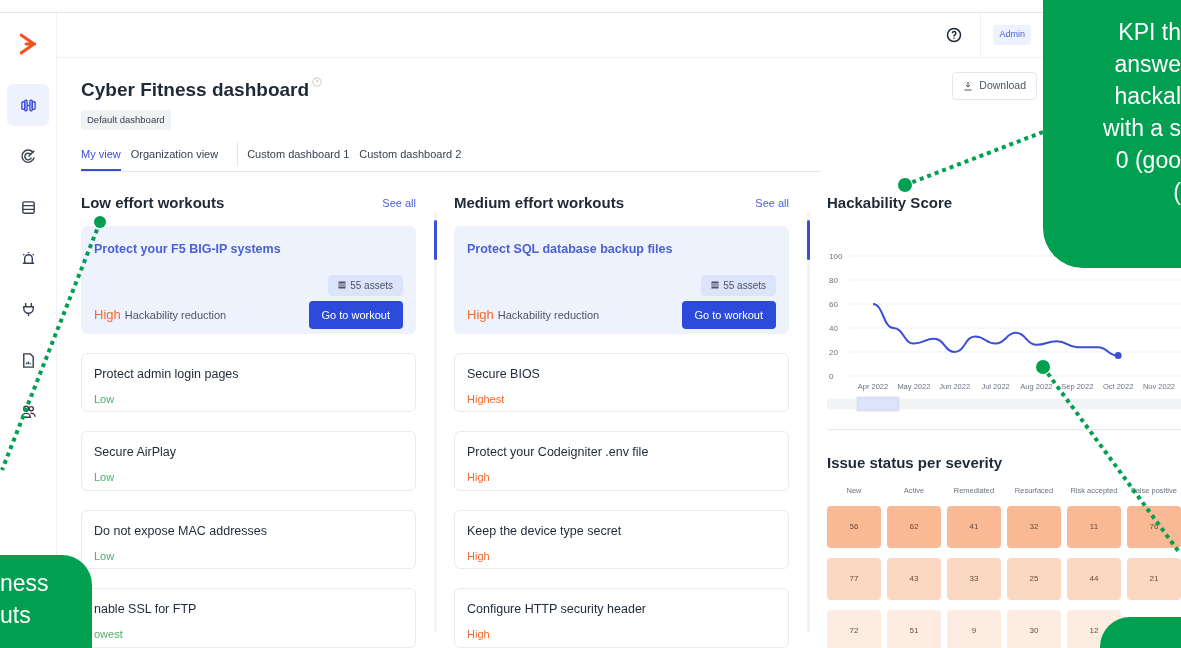 This screenshot has width=1181, height=648. Describe the element at coordinates (248, 461) in the screenshot. I see `workout-card: Secure AirPlay Low` at that location.